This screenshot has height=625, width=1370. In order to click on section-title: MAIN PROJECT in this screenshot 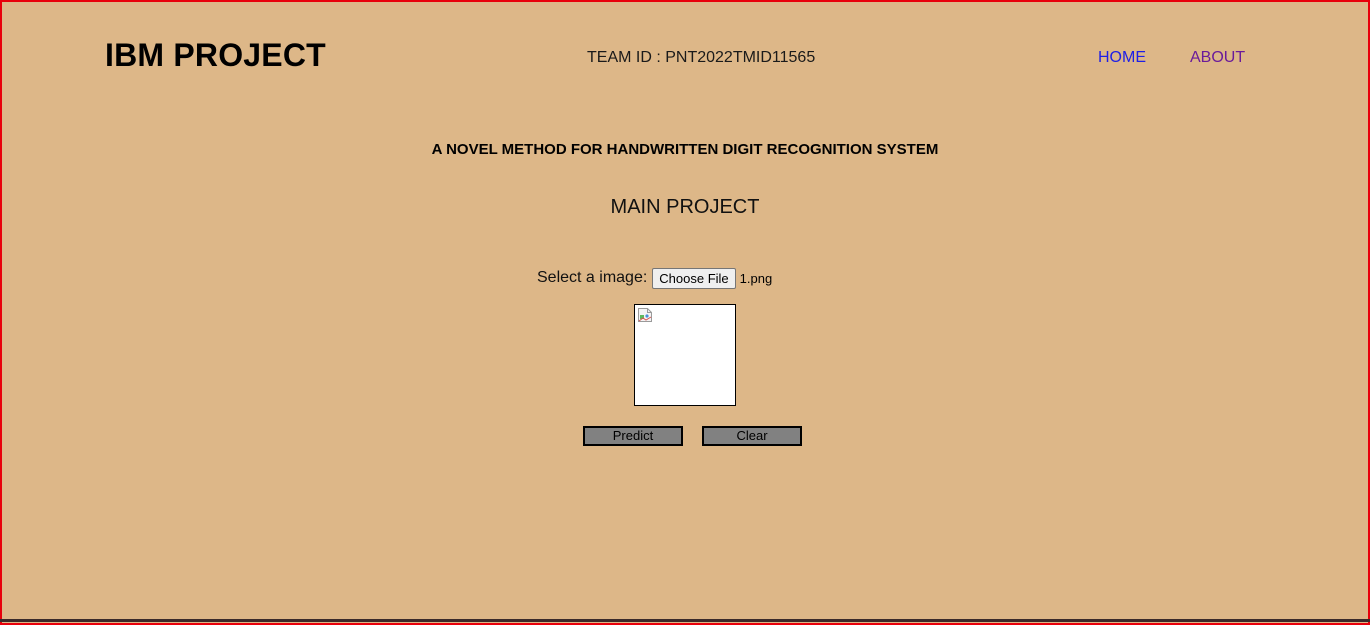, I will do `click(685, 207)`.